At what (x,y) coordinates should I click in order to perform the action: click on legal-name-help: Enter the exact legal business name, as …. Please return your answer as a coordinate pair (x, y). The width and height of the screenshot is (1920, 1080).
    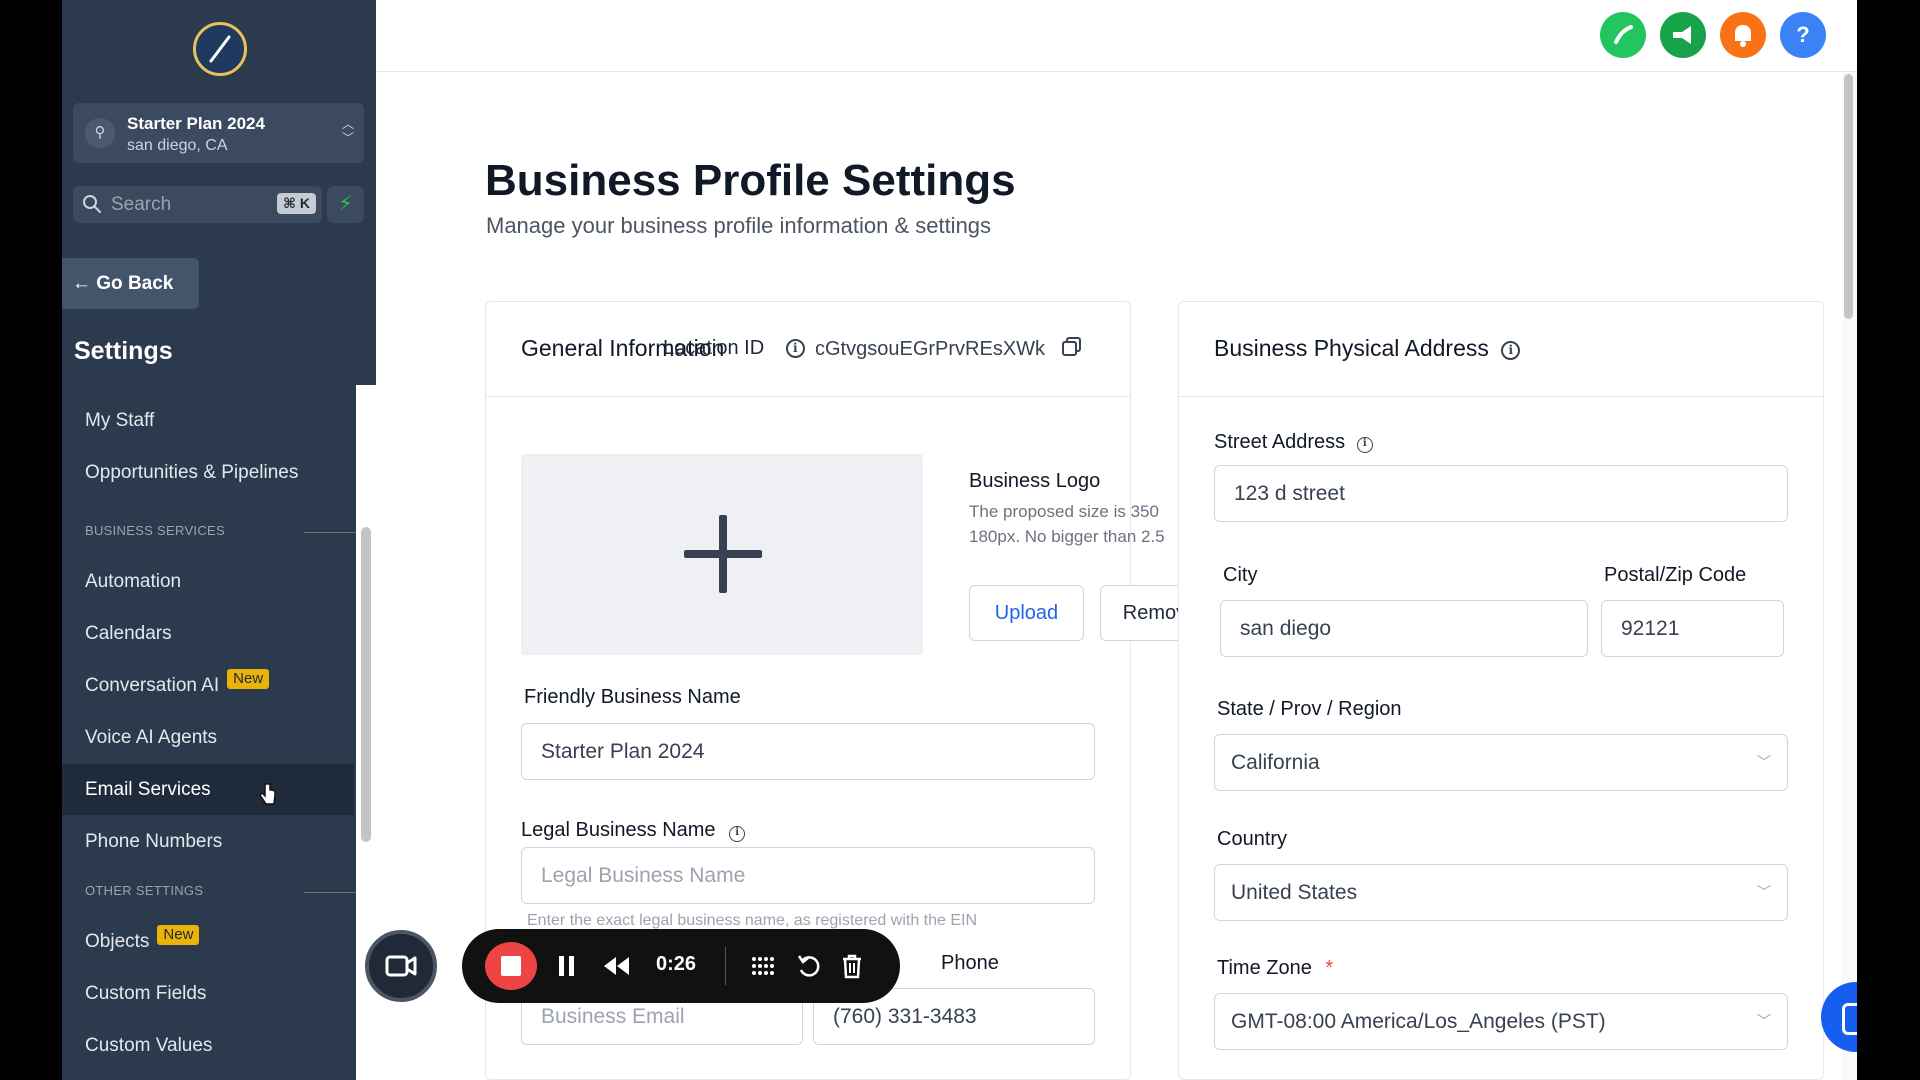
    Looking at the image, I should click on (752, 920).